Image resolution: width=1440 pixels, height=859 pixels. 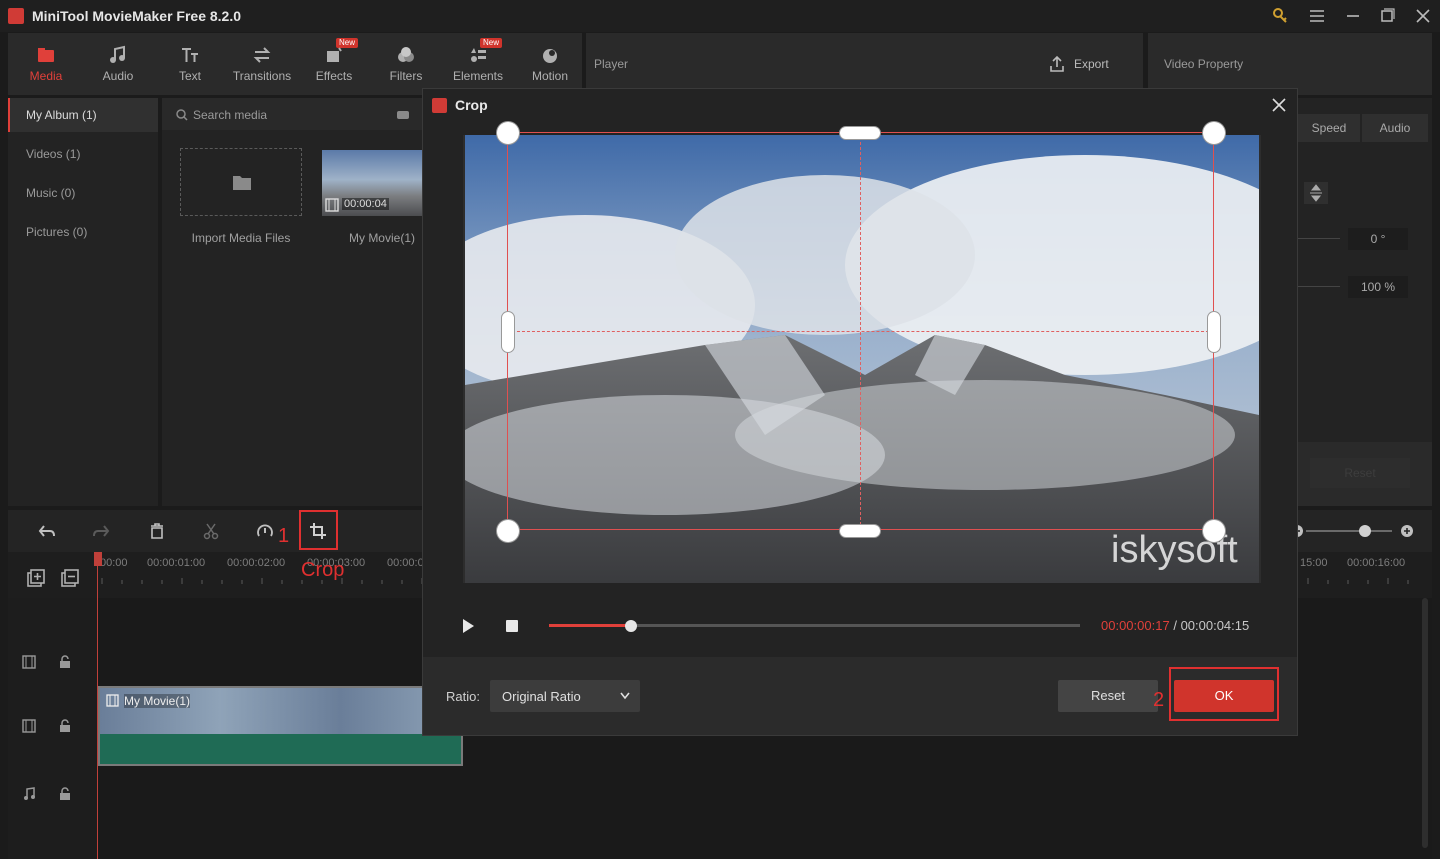 What do you see at coordinates (1316, 193) in the screenshot?
I see `flip-vertical-icon` at bounding box center [1316, 193].